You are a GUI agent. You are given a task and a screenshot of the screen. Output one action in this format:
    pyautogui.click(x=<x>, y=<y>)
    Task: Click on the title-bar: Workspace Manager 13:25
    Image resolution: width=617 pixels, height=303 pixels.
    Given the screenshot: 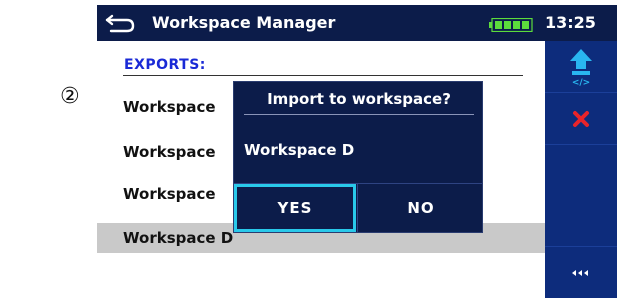 What is the action you would take?
    pyautogui.click(x=357, y=23)
    